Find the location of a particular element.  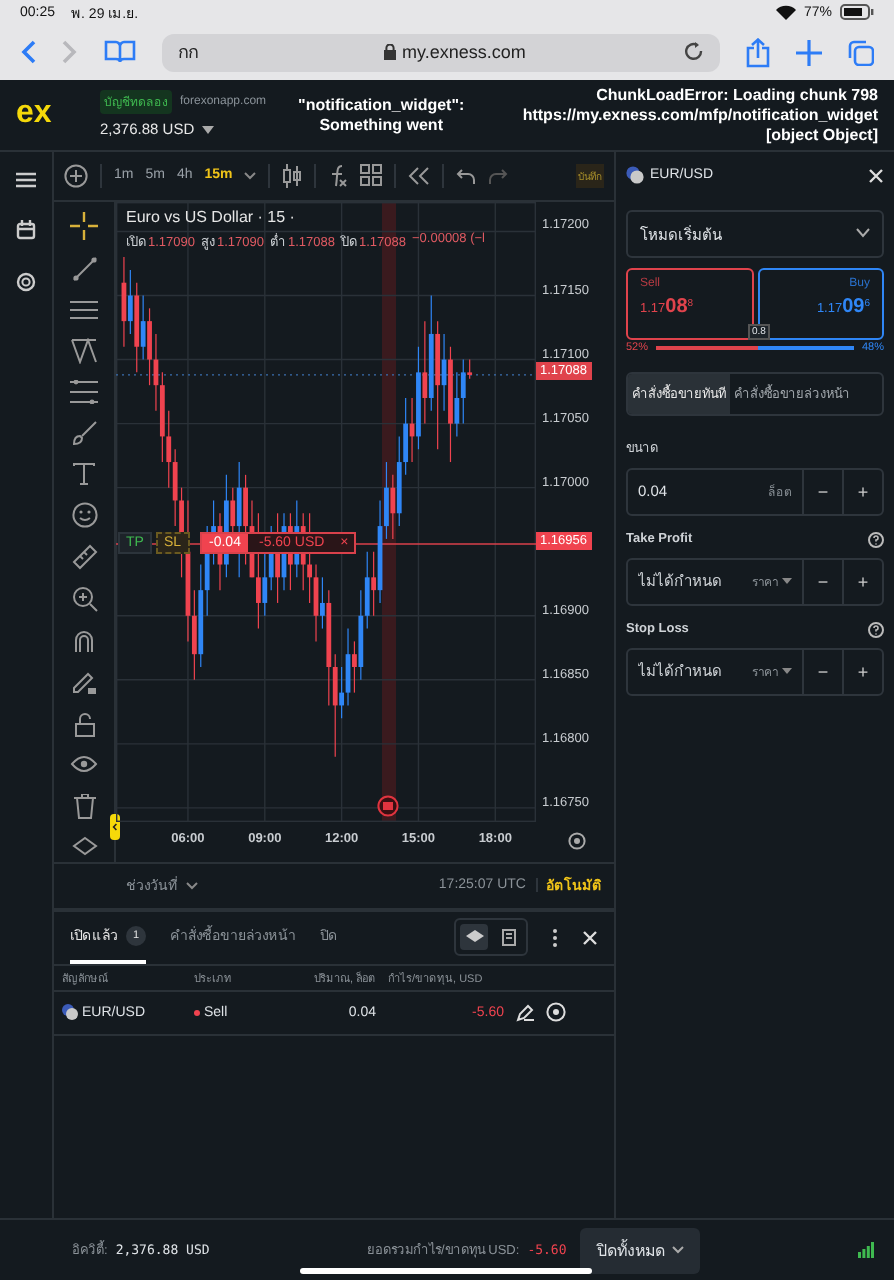

target-icon is located at coordinates (26, 281).